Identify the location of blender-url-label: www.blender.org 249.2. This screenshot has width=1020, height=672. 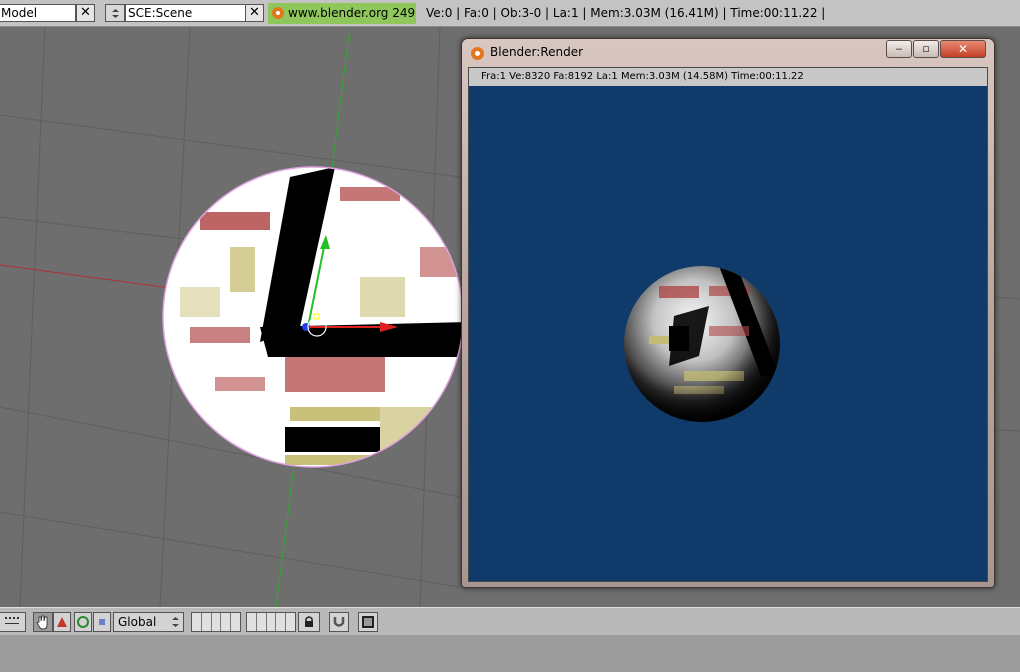
(342, 13).